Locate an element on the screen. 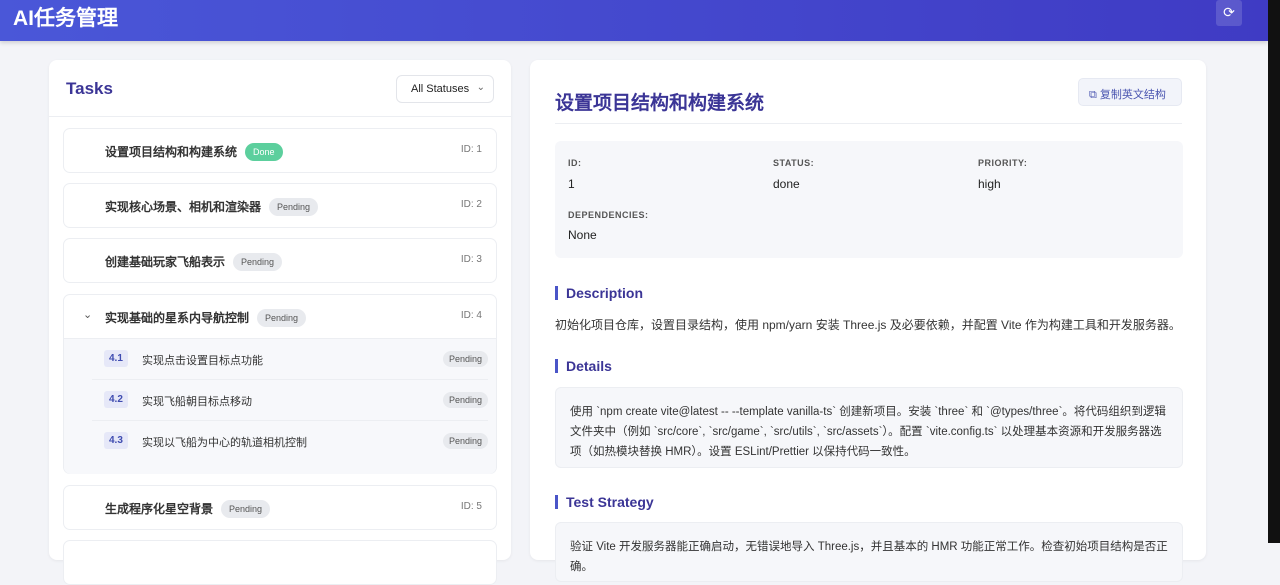  tasks-title: Tasks is located at coordinates (89, 88).